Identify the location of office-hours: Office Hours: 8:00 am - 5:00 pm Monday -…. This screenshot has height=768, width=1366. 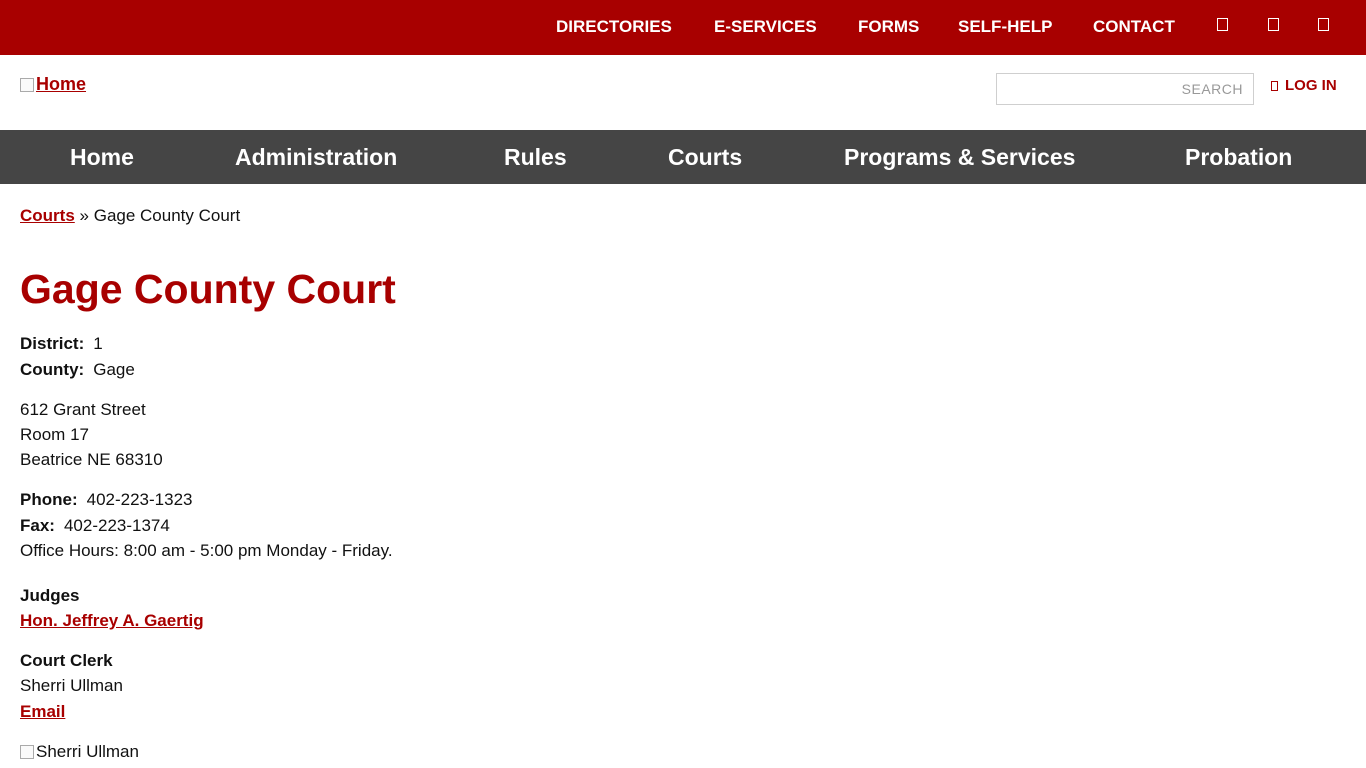
(206, 550).